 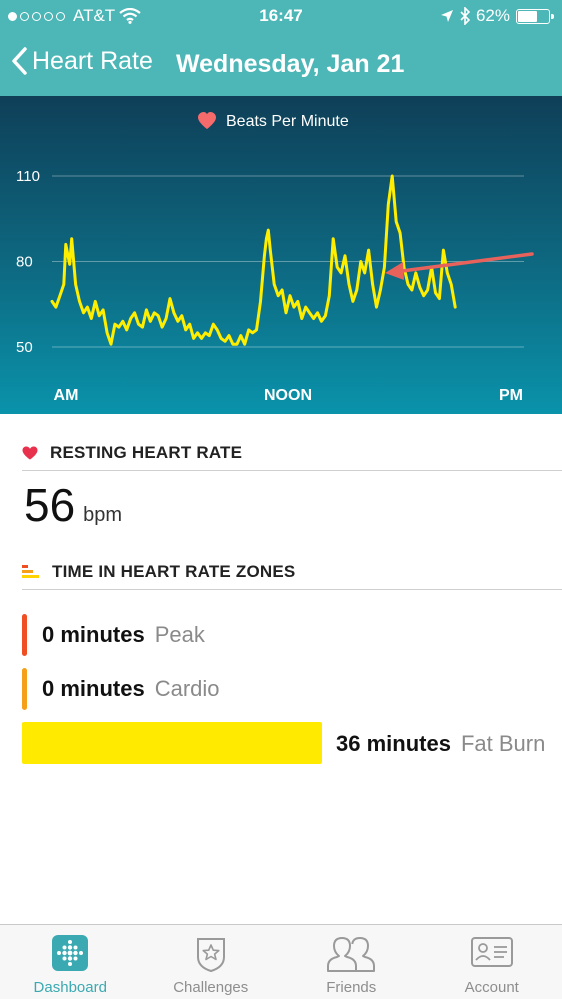 I want to click on chart-legend: Beats Per Minute, so click(x=273, y=121).